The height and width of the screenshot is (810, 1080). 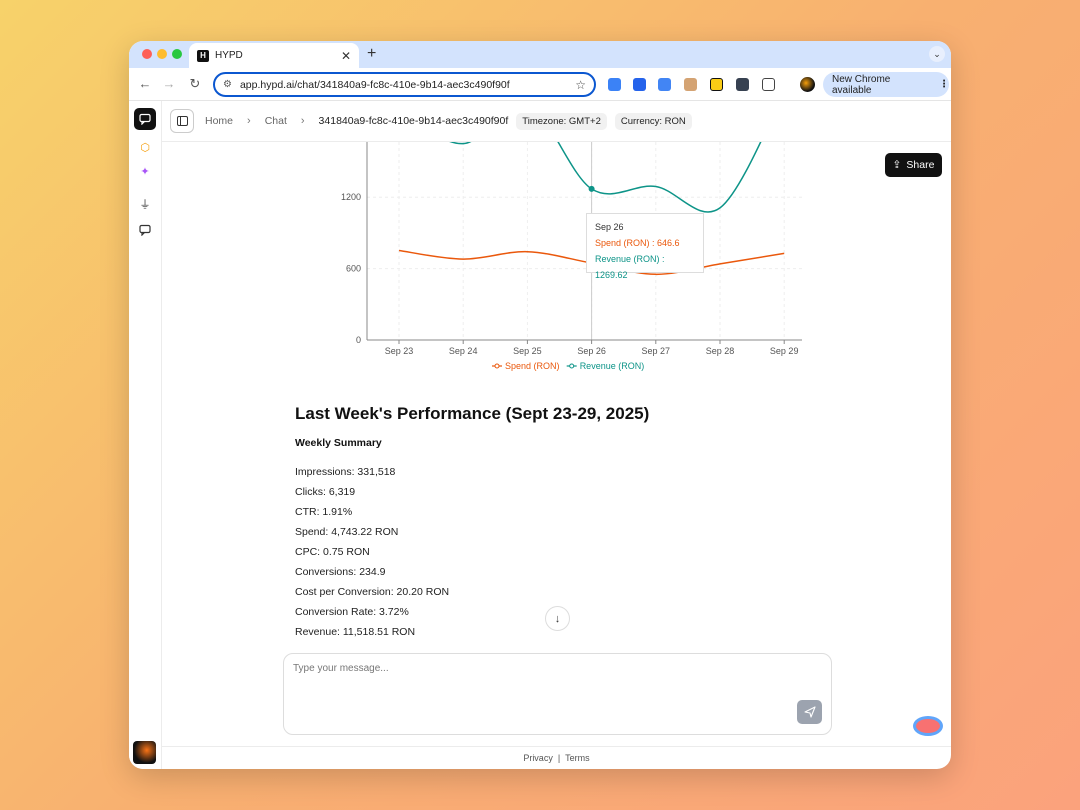 I want to click on metric-item: Conversion Rate: 3.72%, so click(x=352, y=612).